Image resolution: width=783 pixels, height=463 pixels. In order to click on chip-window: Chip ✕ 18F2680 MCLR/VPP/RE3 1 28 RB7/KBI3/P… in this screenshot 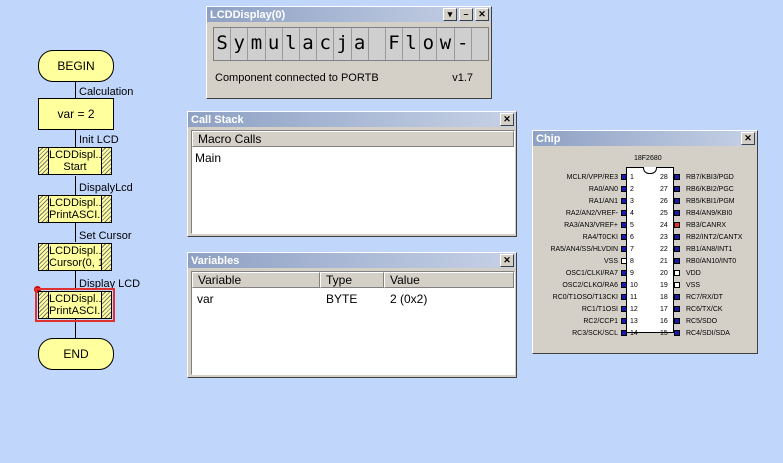, I will do `click(645, 242)`.